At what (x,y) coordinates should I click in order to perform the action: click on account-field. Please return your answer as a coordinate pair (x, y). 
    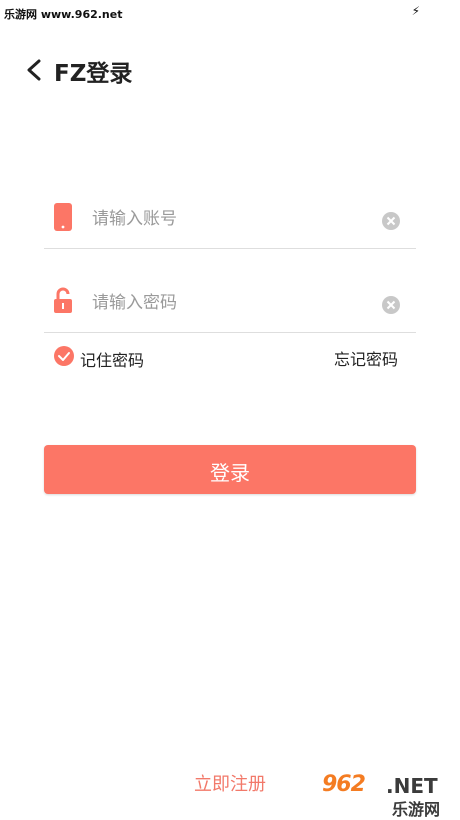
    Looking at the image, I should click on (230, 224).